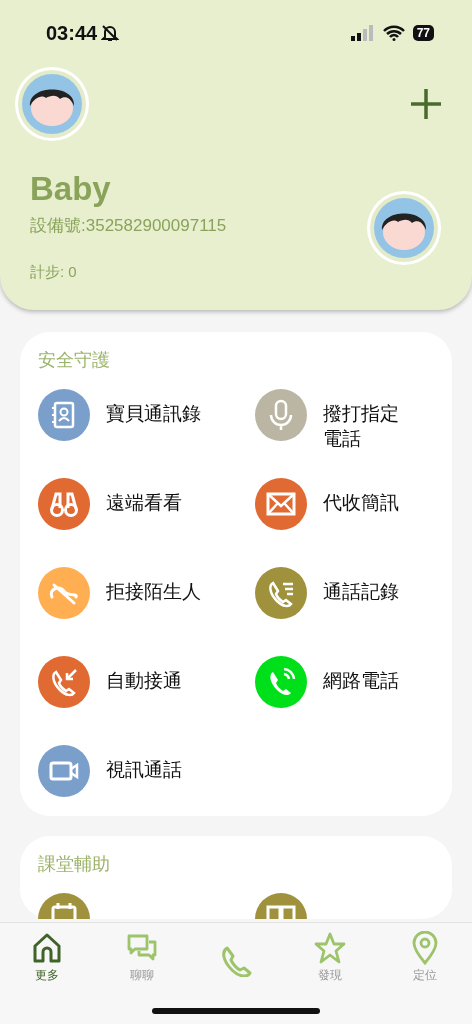 Image resolution: width=472 pixels, height=1024 pixels. I want to click on section-title: 安全守護, so click(74, 360).